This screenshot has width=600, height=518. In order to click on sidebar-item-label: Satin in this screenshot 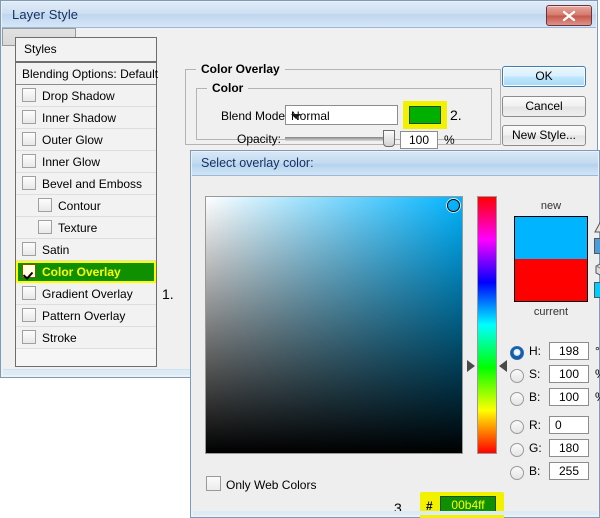, I will do `click(56, 250)`.